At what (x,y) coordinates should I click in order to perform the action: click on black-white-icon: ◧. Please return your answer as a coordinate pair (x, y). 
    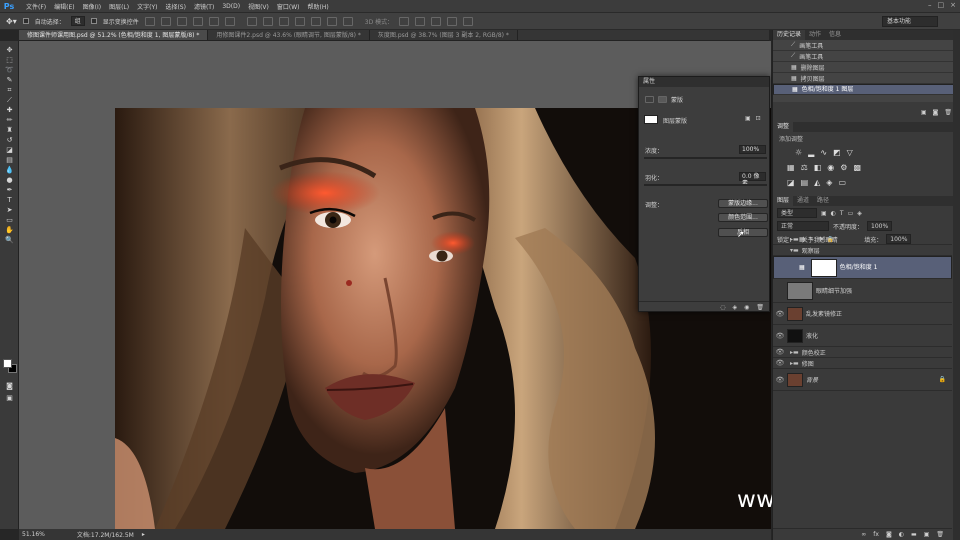
    Looking at the image, I should click on (818, 167).